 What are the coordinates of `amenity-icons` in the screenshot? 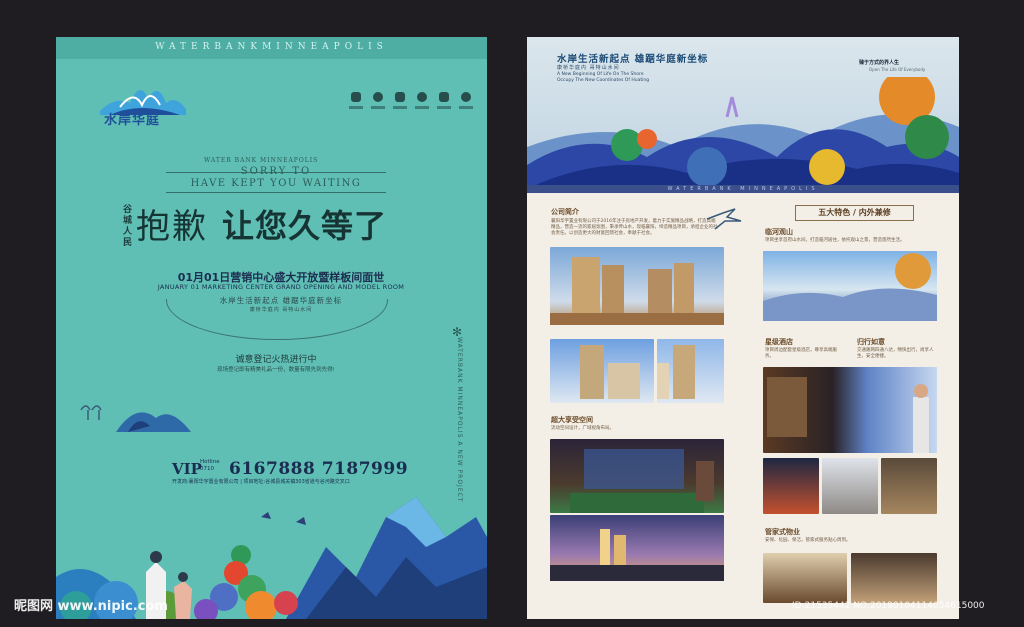 It's located at (411, 107).